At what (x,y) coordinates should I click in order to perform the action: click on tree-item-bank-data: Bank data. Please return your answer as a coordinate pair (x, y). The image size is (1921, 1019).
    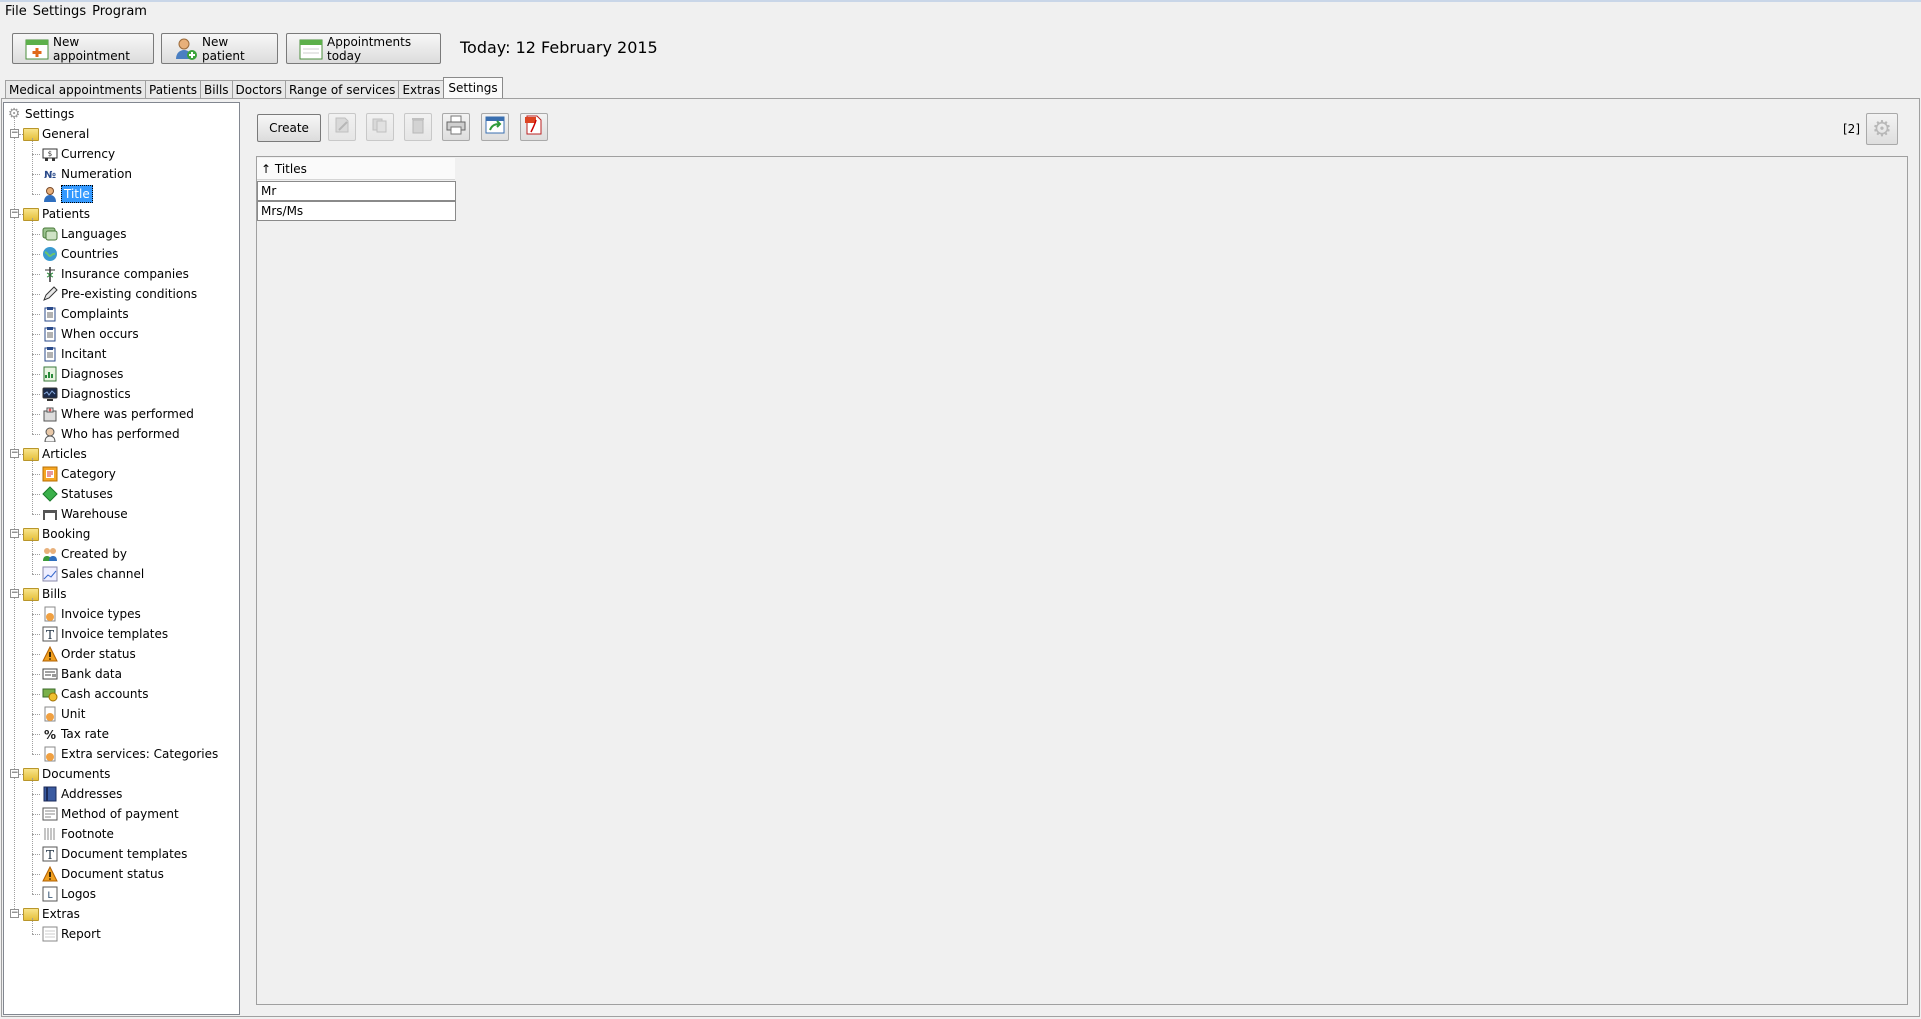
    Looking at the image, I should click on (82, 674).